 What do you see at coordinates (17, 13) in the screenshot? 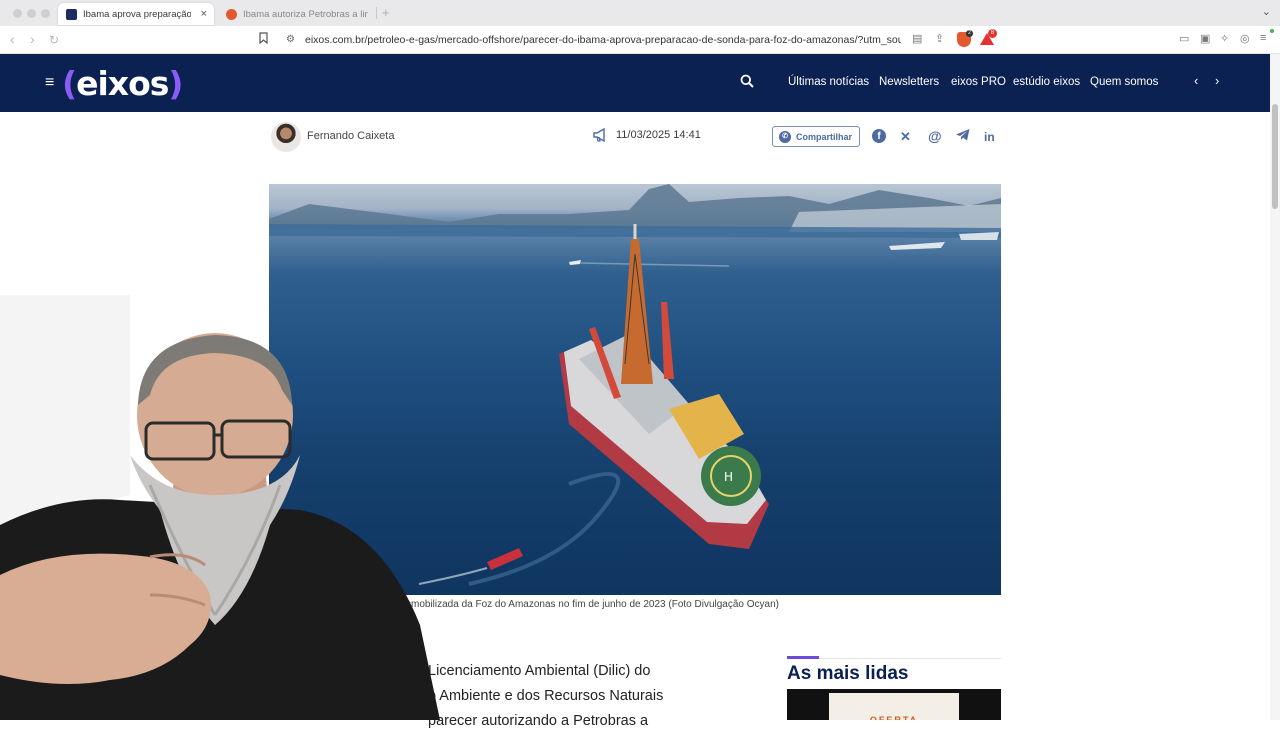
I see `window-close-button` at bounding box center [17, 13].